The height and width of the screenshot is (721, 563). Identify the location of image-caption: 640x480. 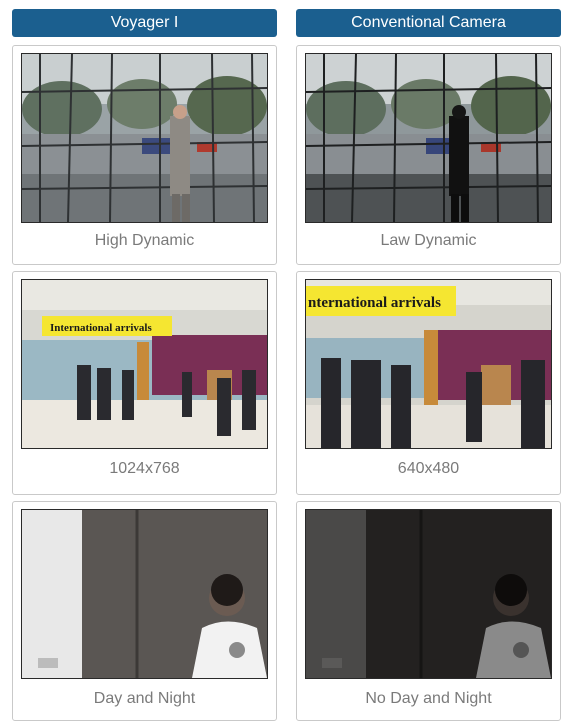
(428, 468).